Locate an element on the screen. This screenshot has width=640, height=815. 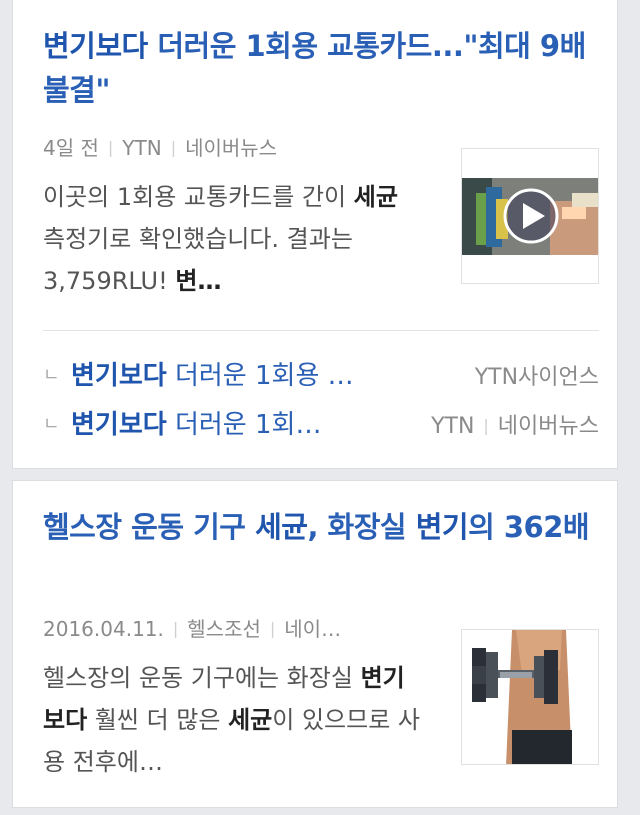
photo-thumbnail is located at coordinates (530, 697).